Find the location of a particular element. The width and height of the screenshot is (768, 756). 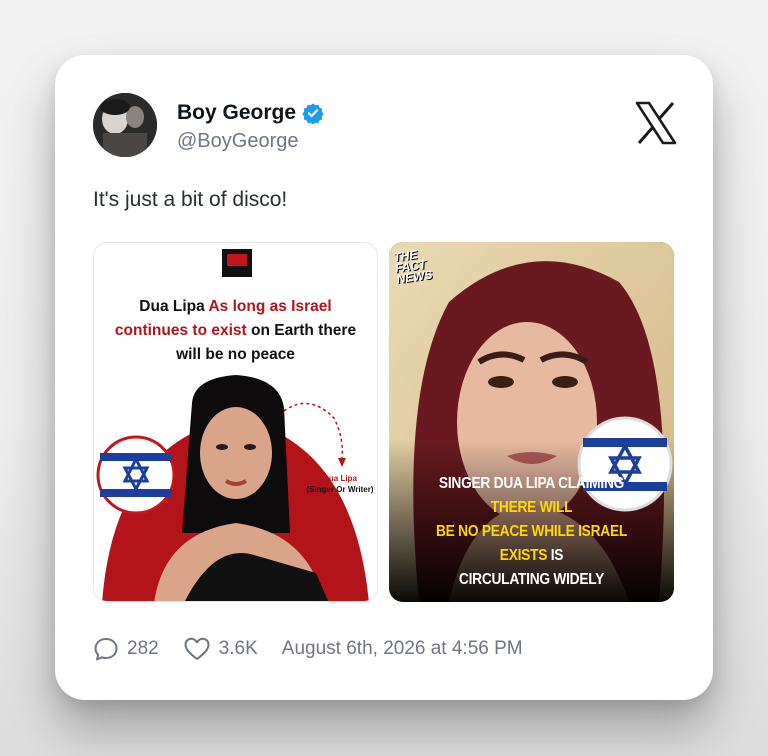

headline-part2: on Earth there is located at coordinates (301, 330).